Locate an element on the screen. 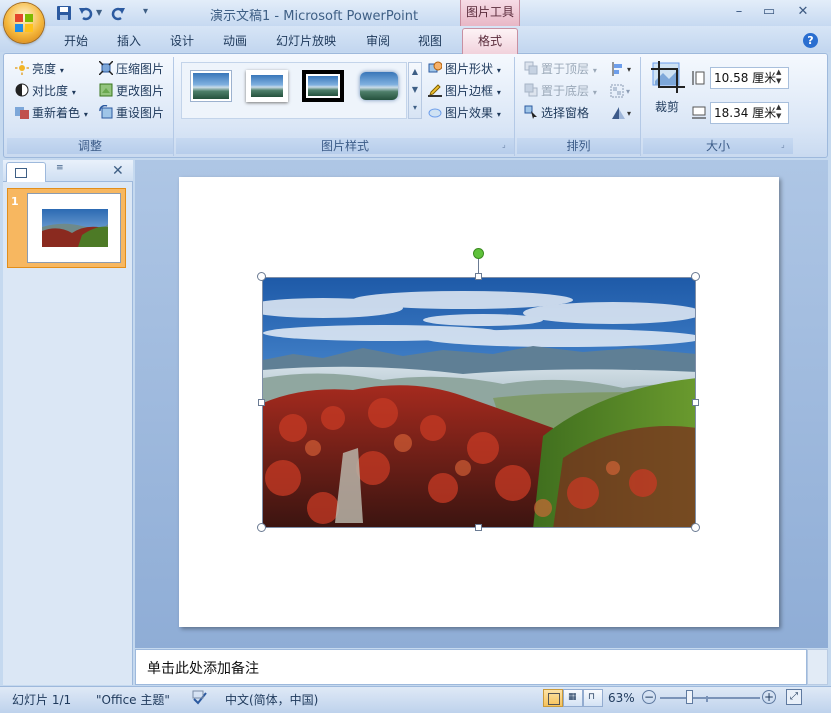 This screenshot has height=713, width=831. contrast-icon is located at coordinates (22, 90).